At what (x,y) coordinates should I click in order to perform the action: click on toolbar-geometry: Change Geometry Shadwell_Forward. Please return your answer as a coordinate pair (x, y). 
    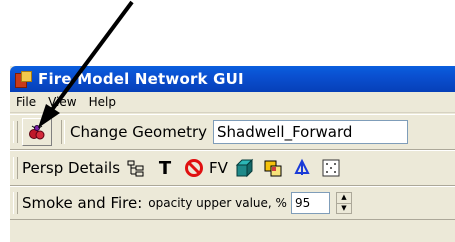
    Looking at the image, I should click on (232, 132).